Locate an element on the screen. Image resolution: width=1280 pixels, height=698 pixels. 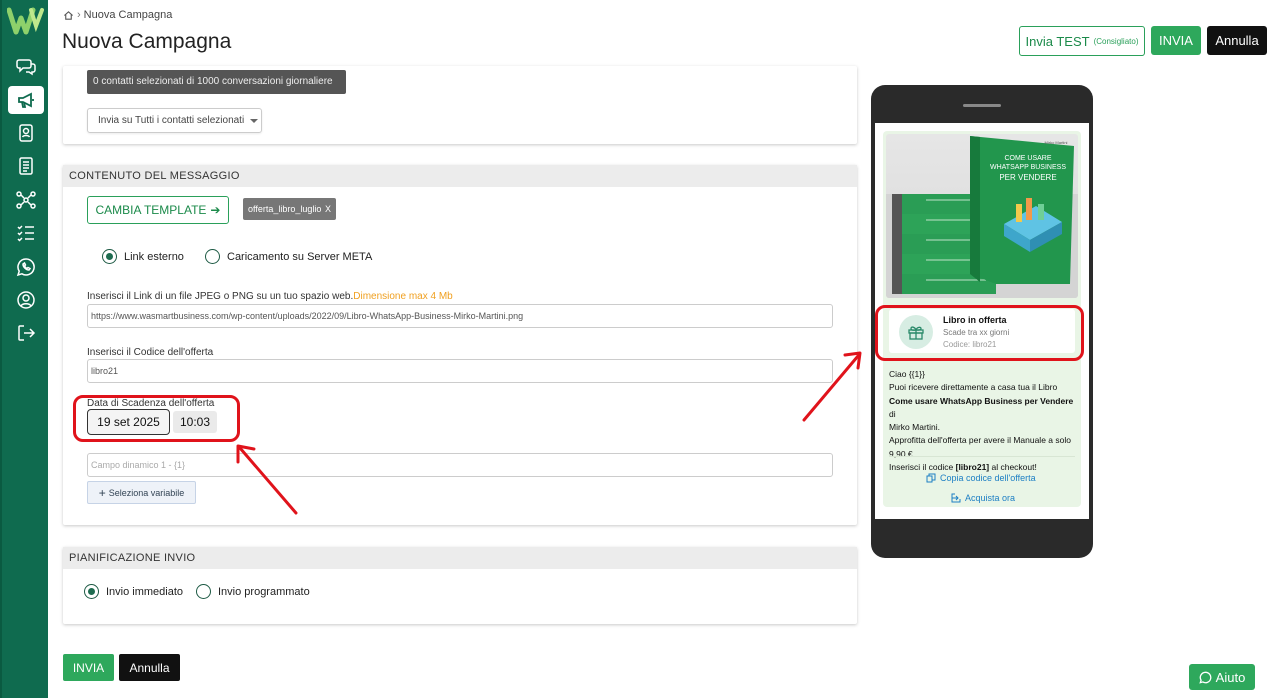
schedule-header: PIANIFICAZIONE INVIO is located at coordinates (460, 558).